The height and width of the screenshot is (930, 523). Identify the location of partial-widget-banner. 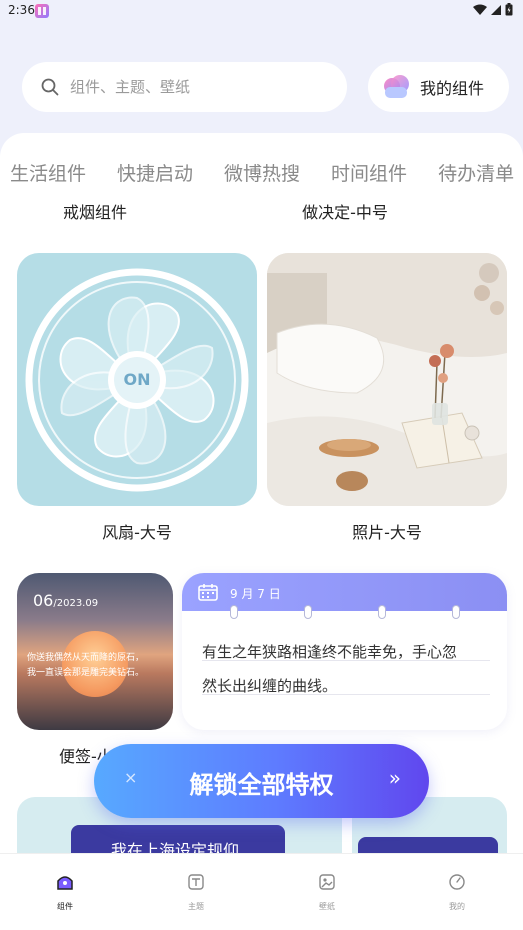
(428, 845).